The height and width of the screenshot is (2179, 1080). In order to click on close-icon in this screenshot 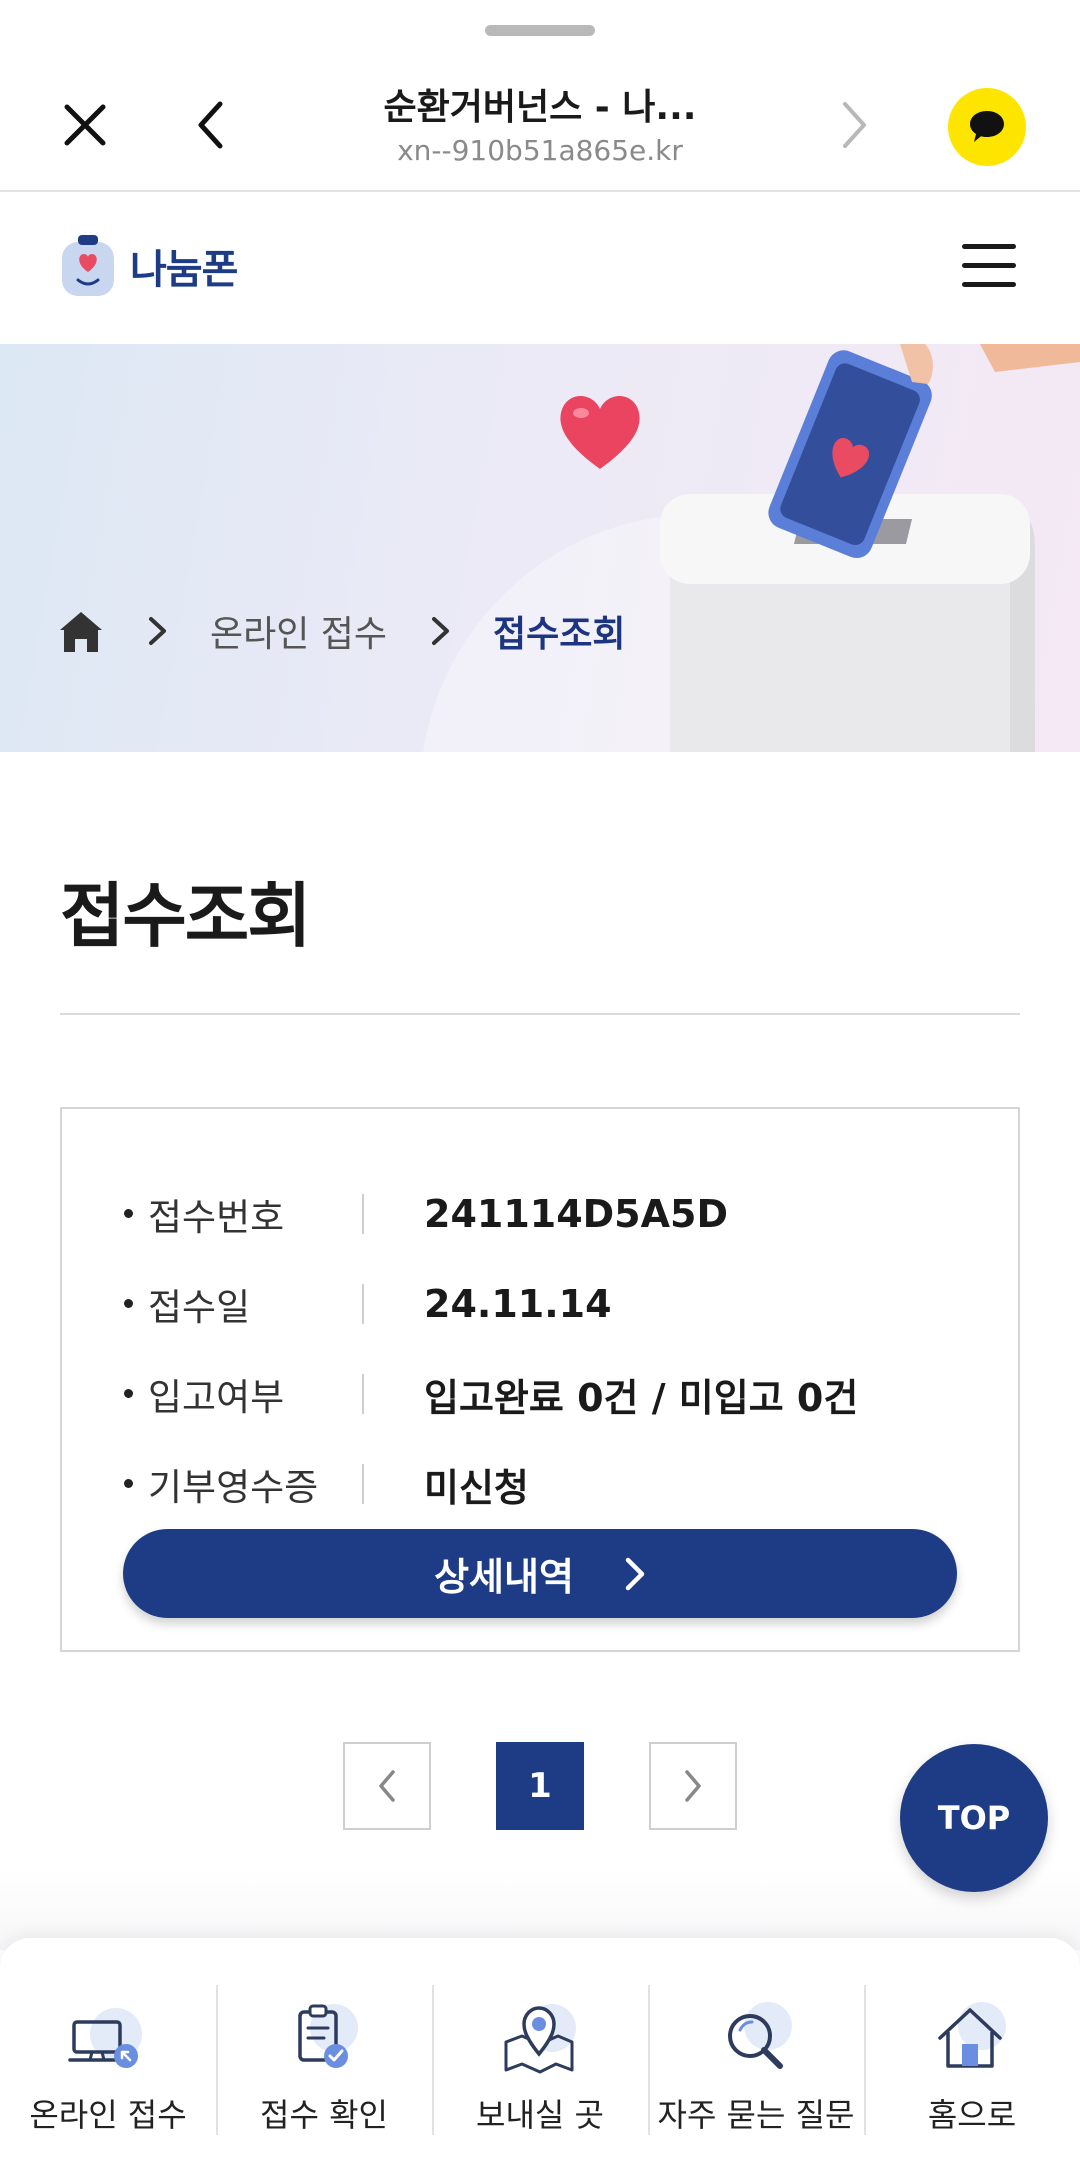, I will do `click(85, 125)`.